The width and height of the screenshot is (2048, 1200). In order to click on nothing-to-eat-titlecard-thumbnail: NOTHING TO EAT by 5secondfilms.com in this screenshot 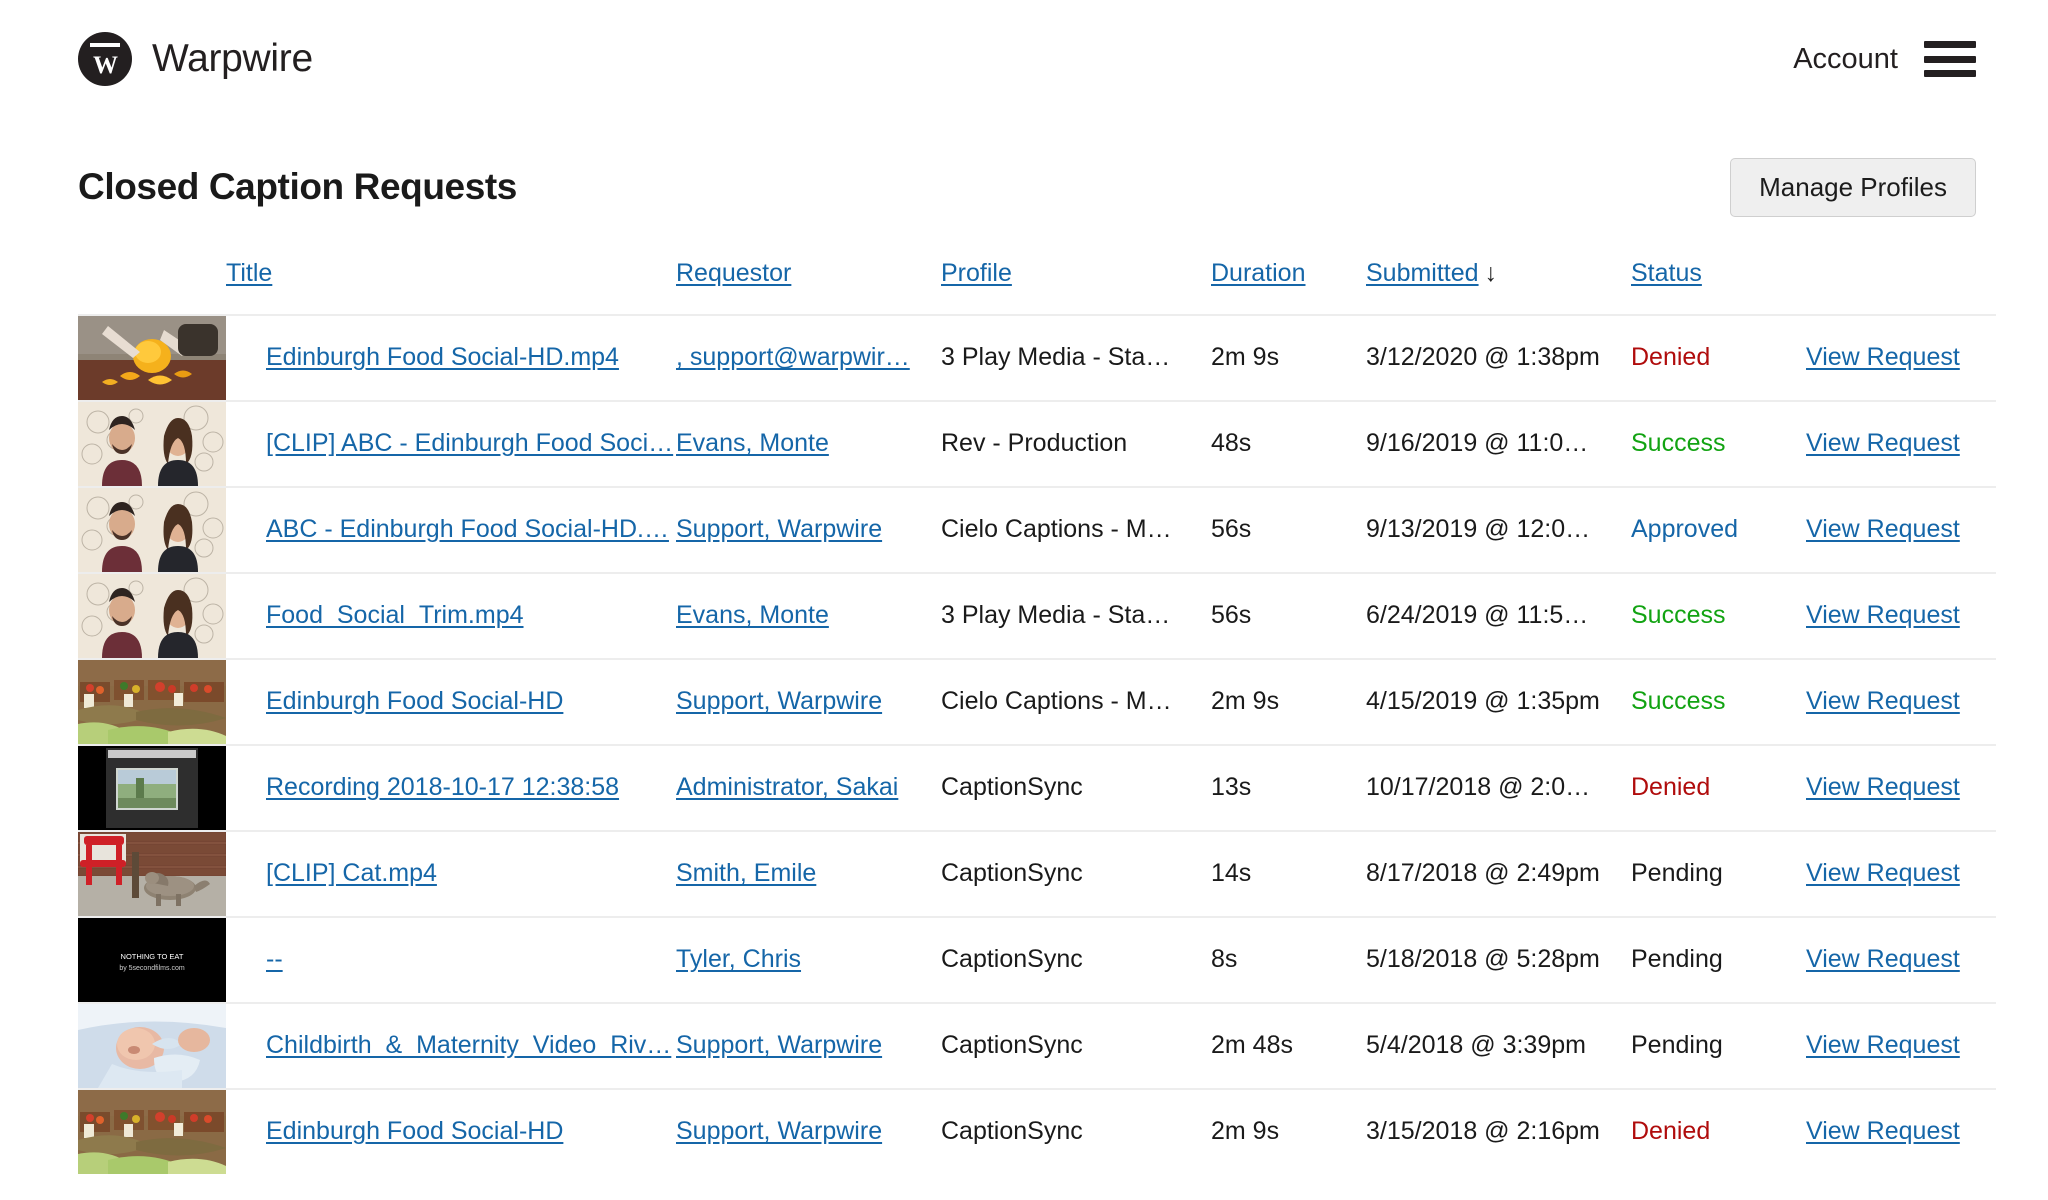, I will do `click(152, 959)`.